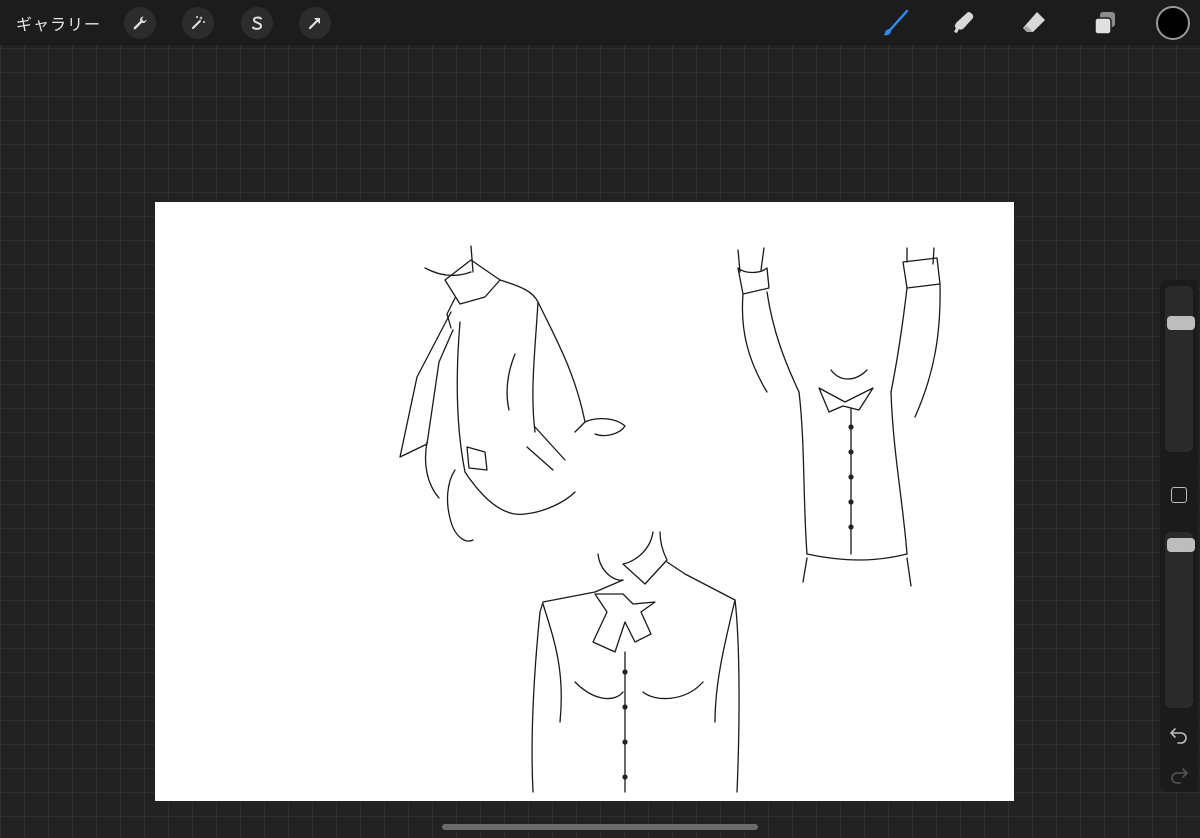 This screenshot has height=838, width=1200. What do you see at coordinates (1181, 323) in the screenshot?
I see `brush-size-thumb` at bounding box center [1181, 323].